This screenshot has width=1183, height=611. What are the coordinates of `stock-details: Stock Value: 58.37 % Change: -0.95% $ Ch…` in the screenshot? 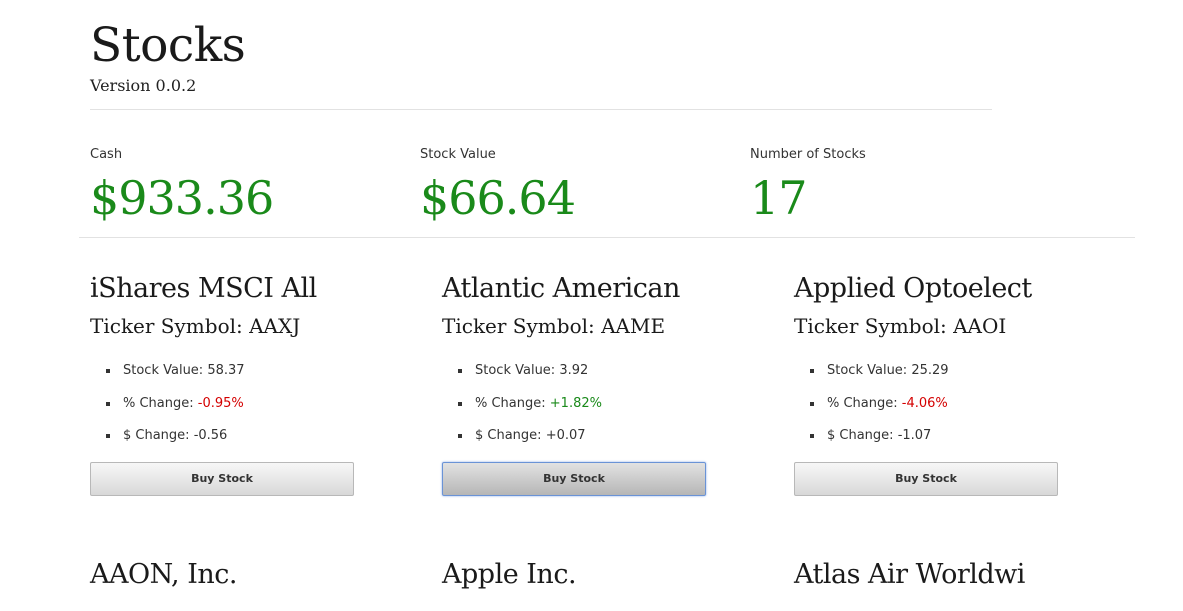 It's located at (240, 411).